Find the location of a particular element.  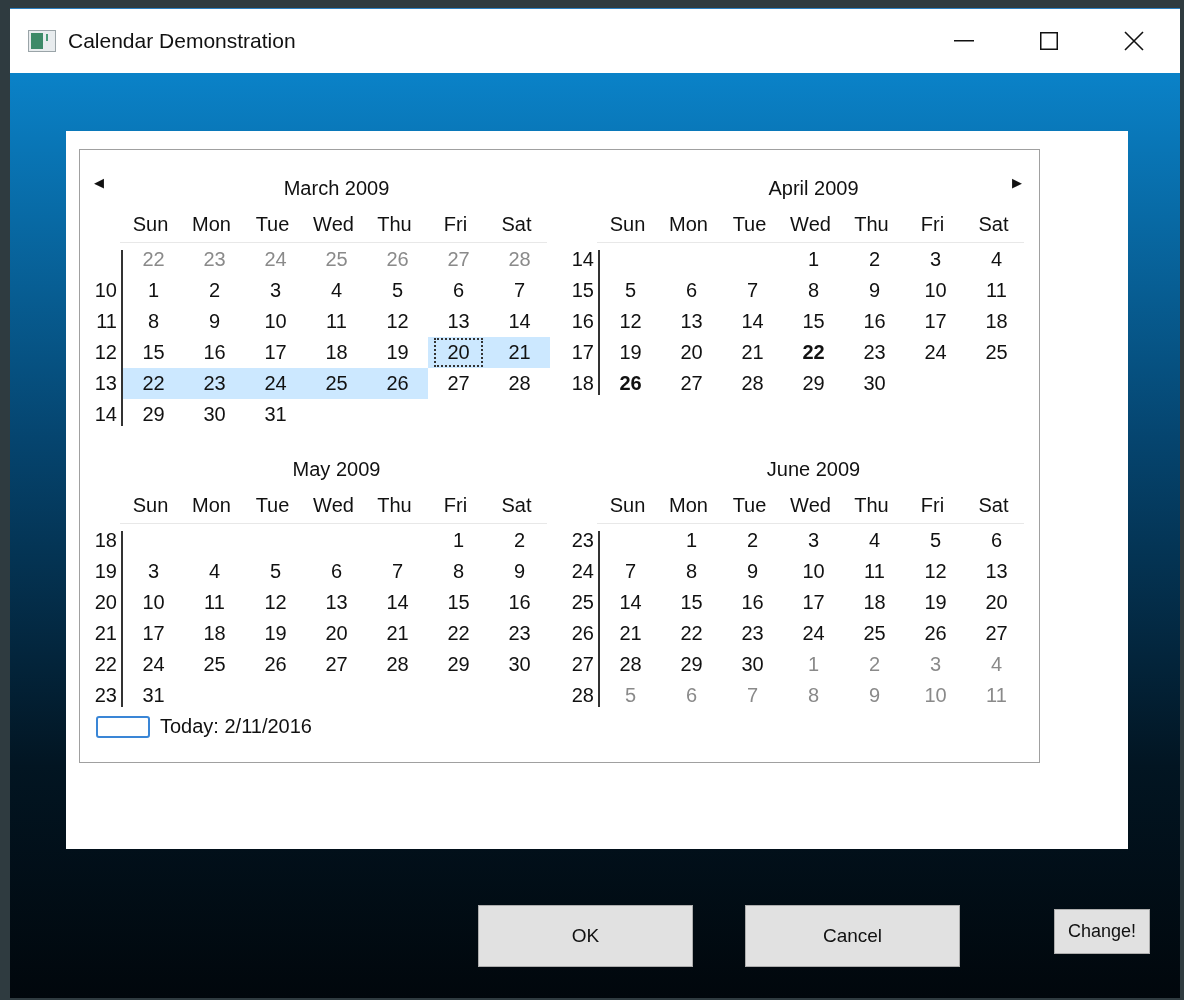

dialog-button: Cancel is located at coordinates (852, 936).